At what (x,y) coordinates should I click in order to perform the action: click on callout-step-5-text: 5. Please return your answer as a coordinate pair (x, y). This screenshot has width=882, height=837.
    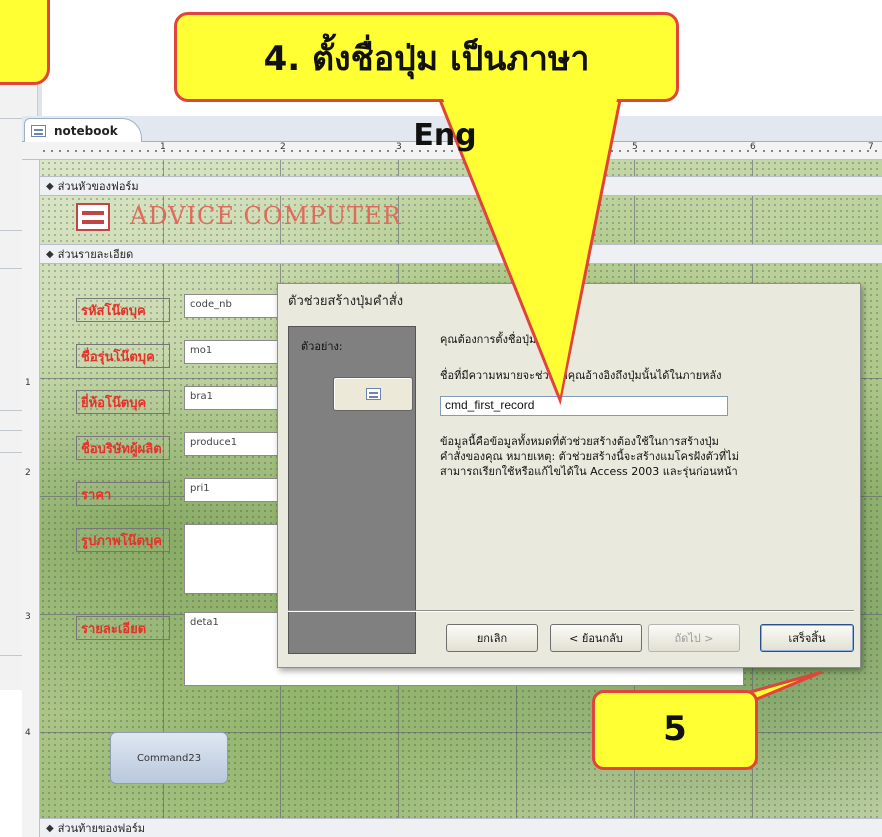
    Looking at the image, I should click on (675, 729).